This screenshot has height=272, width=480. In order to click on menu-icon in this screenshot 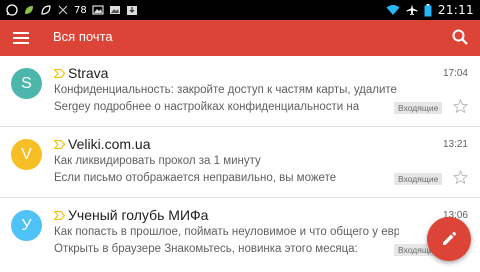, I will do `click(21, 38)`.